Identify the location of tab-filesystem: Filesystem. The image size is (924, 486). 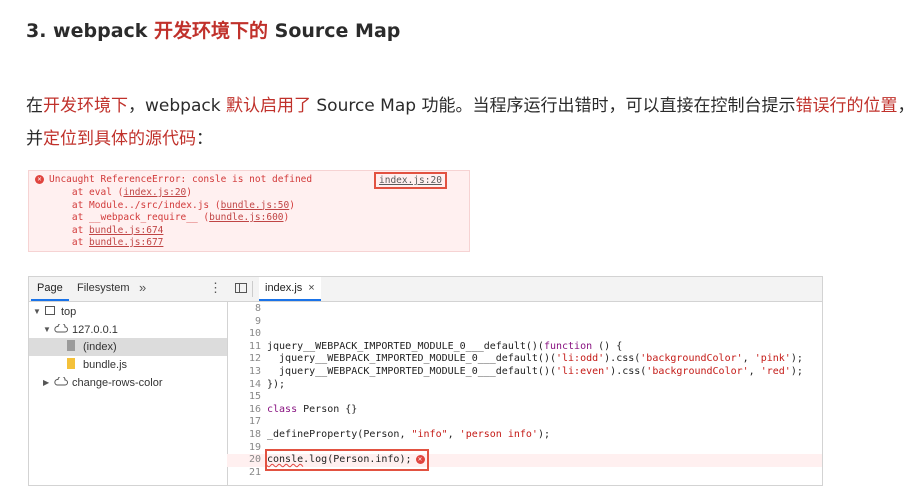
(103, 288).